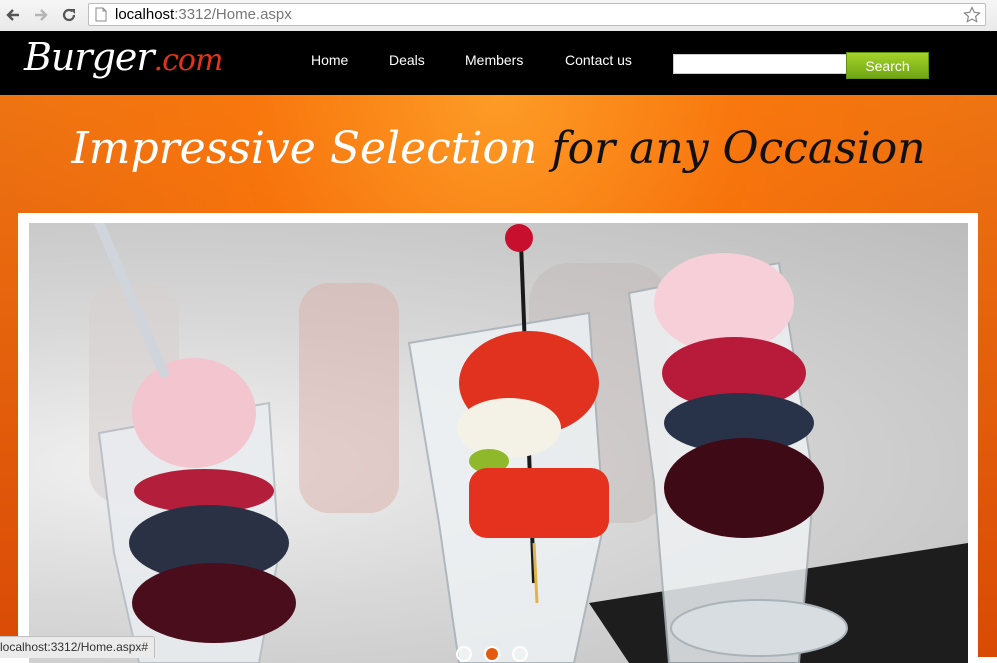 The image size is (997, 663). I want to click on menu-item-deals: Deals, so click(407, 60).